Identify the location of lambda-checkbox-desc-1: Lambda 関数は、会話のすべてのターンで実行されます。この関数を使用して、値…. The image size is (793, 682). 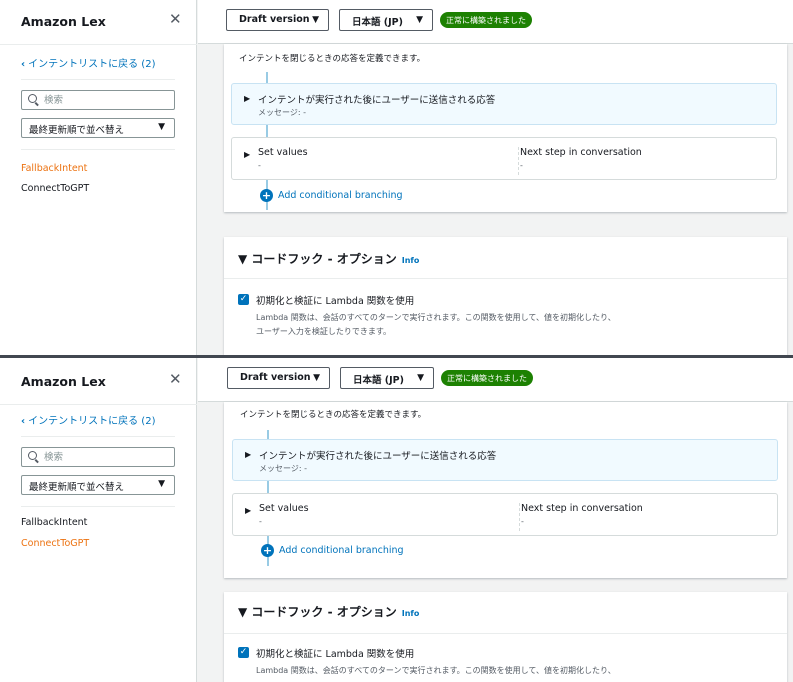
(436, 317).